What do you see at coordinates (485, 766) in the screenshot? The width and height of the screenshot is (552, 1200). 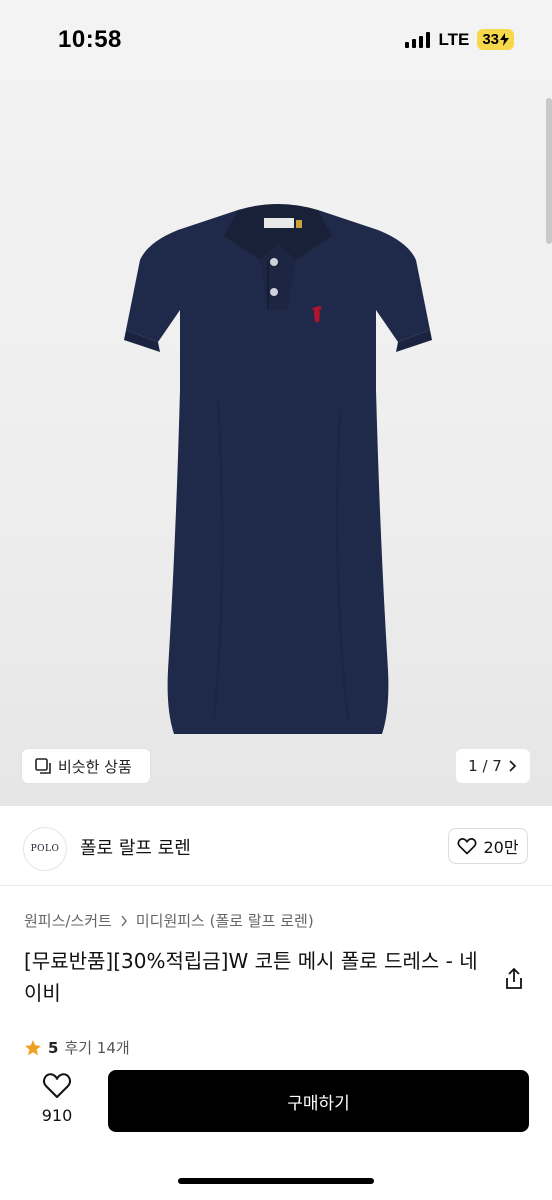 I see `page-counter: 1 / 7` at bounding box center [485, 766].